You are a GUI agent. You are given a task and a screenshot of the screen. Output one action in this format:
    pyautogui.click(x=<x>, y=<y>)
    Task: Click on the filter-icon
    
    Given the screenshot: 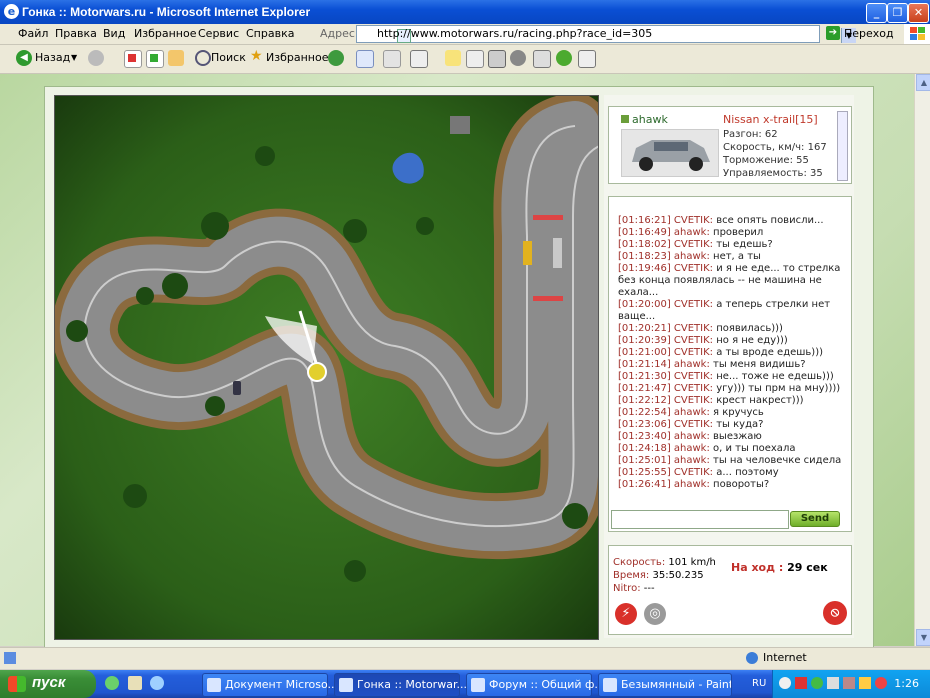 What is the action you would take?
    pyautogui.click(x=475, y=59)
    